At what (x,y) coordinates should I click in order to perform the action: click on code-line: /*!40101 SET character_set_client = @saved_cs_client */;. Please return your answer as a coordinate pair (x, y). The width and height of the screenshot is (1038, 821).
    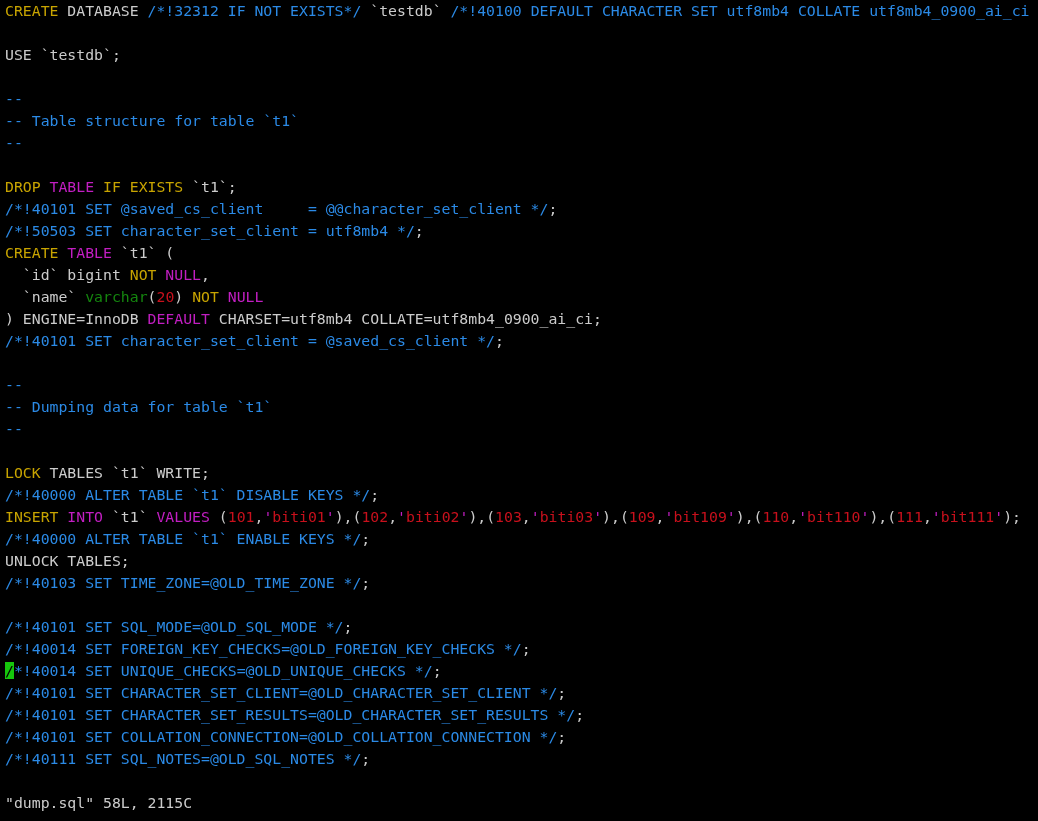
    Looking at the image, I should click on (254, 341).